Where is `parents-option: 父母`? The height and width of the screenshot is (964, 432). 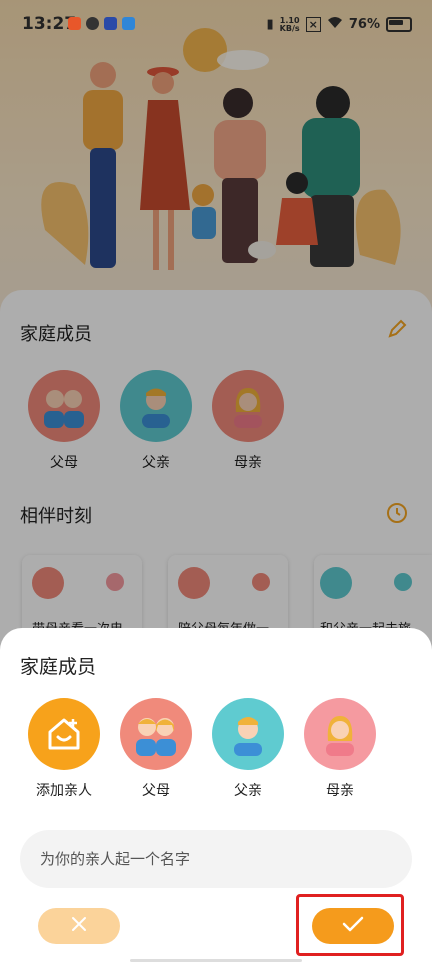 parents-option: 父母 is located at coordinates (156, 749).